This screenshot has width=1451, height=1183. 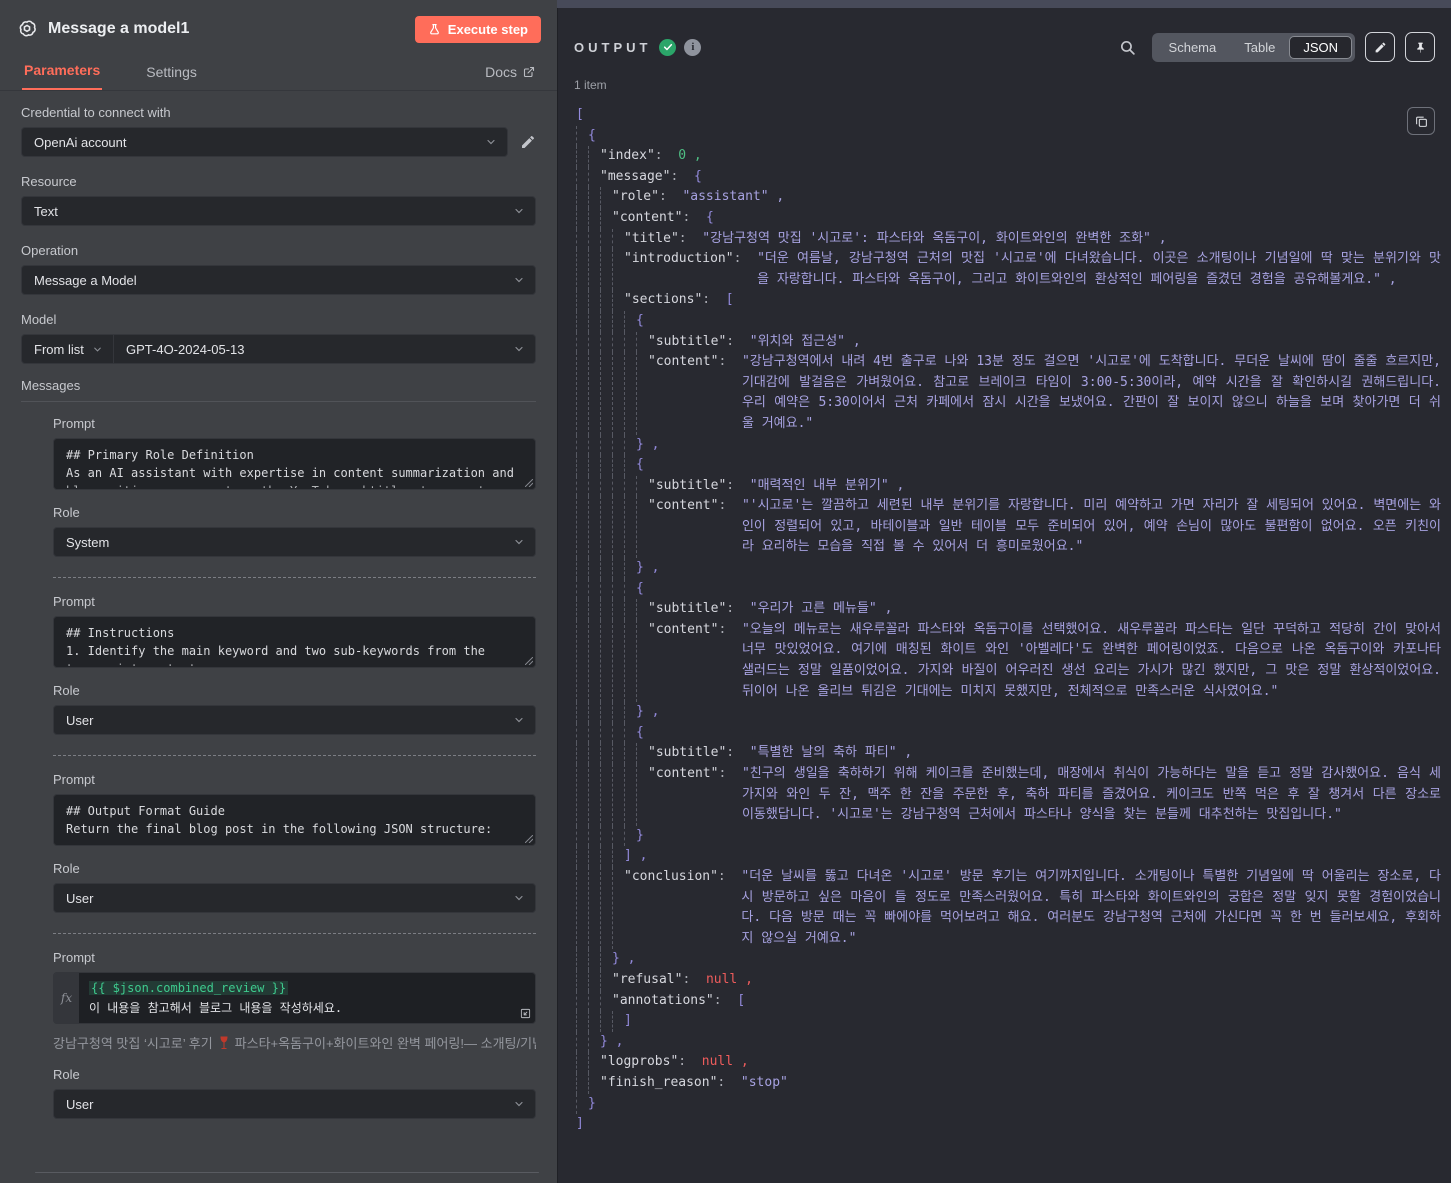 What do you see at coordinates (62, 73) in the screenshot?
I see `tab-parameters: Parameters` at bounding box center [62, 73].